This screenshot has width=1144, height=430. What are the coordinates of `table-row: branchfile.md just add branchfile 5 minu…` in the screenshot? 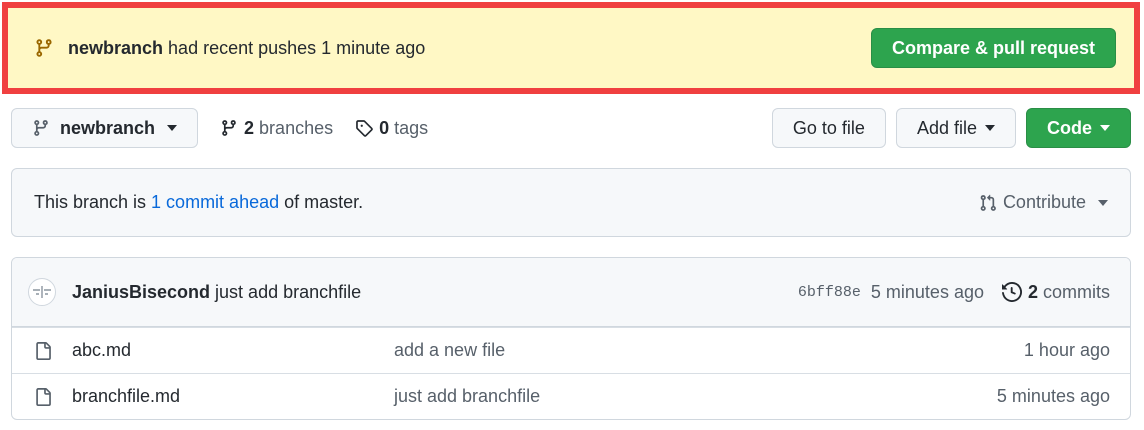 It's located at (571, 396).